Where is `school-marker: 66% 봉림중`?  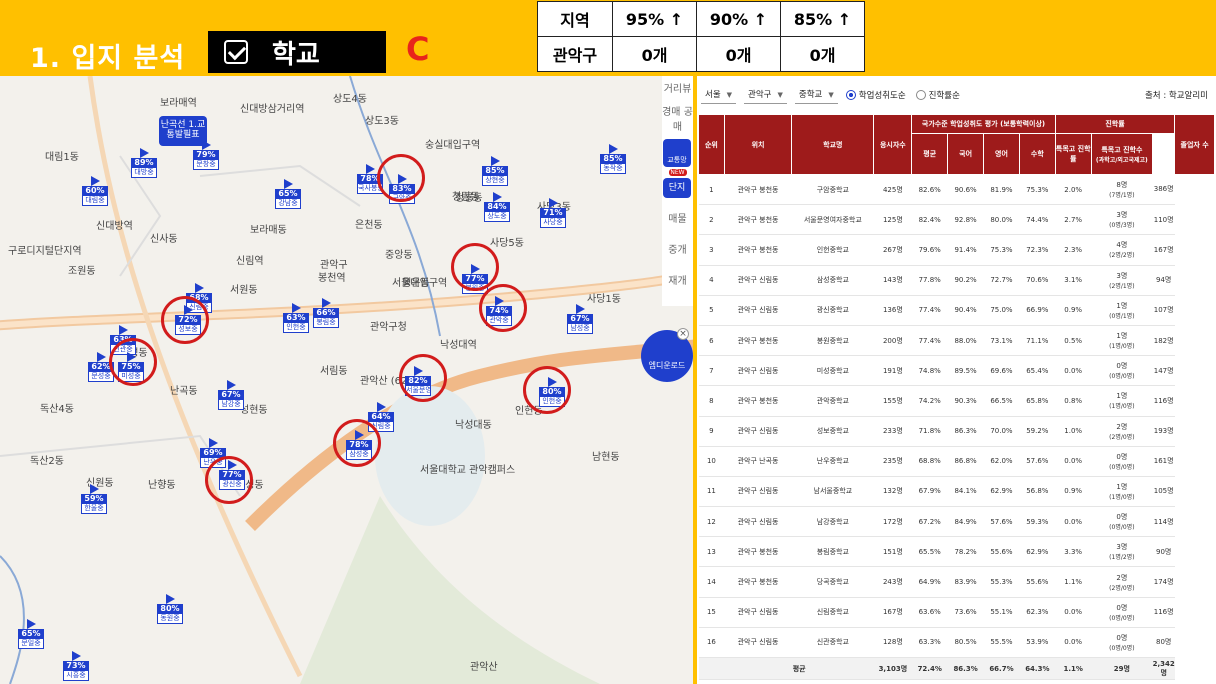 school-marker: 66% 봉림중 is located at coordinates (326, 313).